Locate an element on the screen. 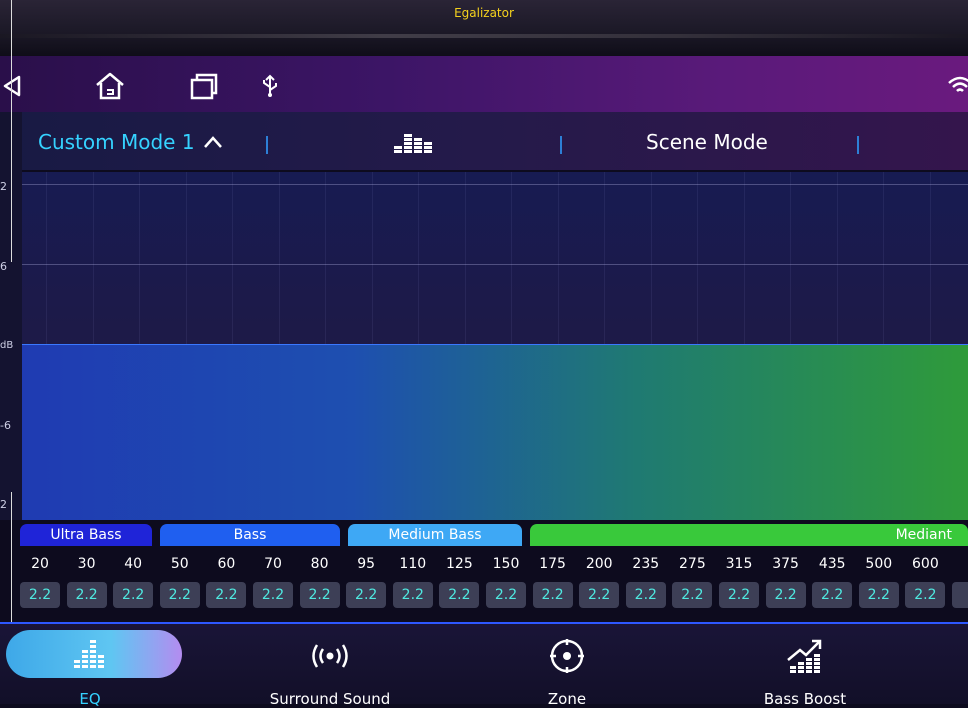  frequency-label: 70 is located at coordinates (273, 564).